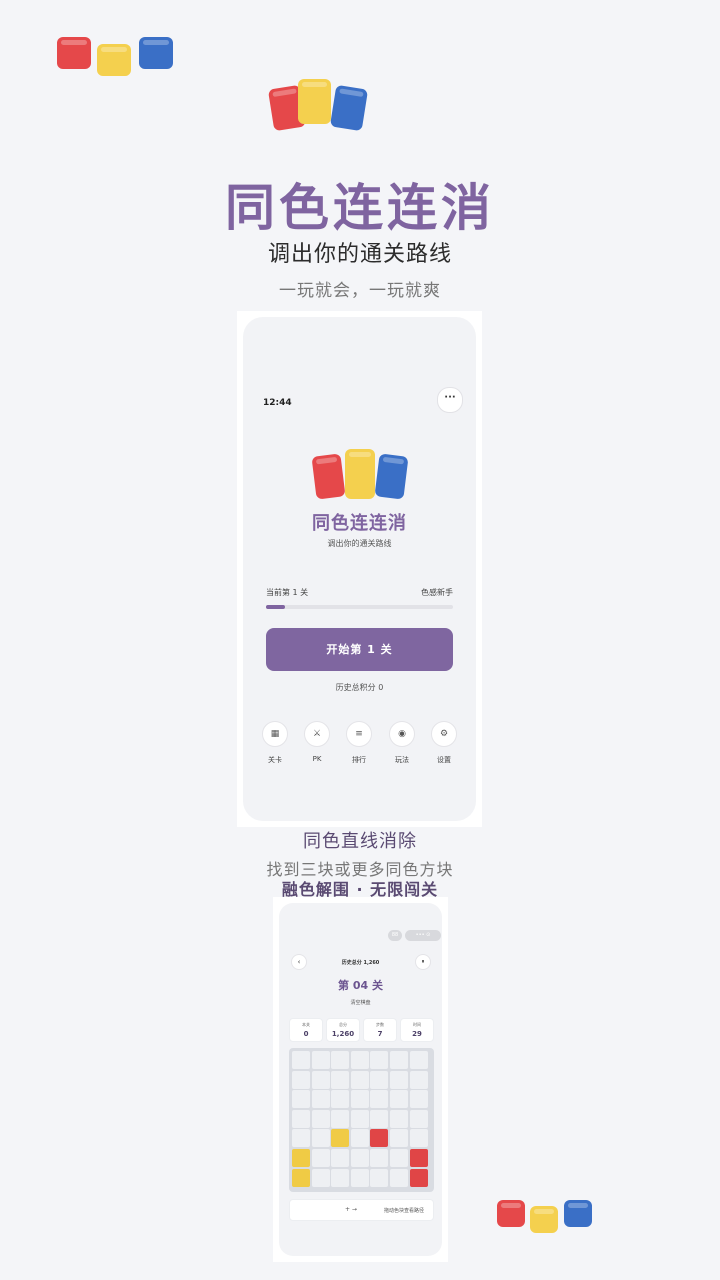  I want to click on nav-item-levels: ▦ 关卡, so click(275, 743).